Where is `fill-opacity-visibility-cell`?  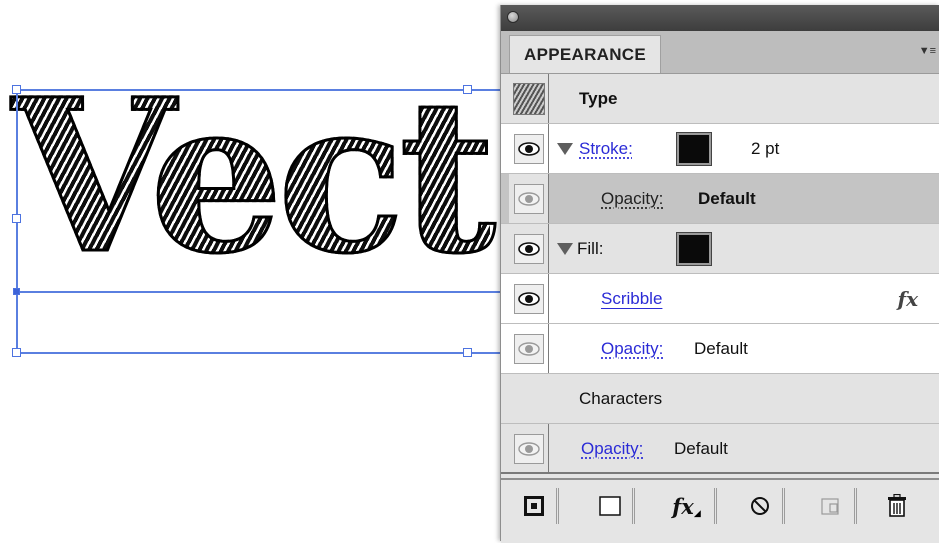 fill-opacity-visibility-cell is located at coordinates (529, 348).